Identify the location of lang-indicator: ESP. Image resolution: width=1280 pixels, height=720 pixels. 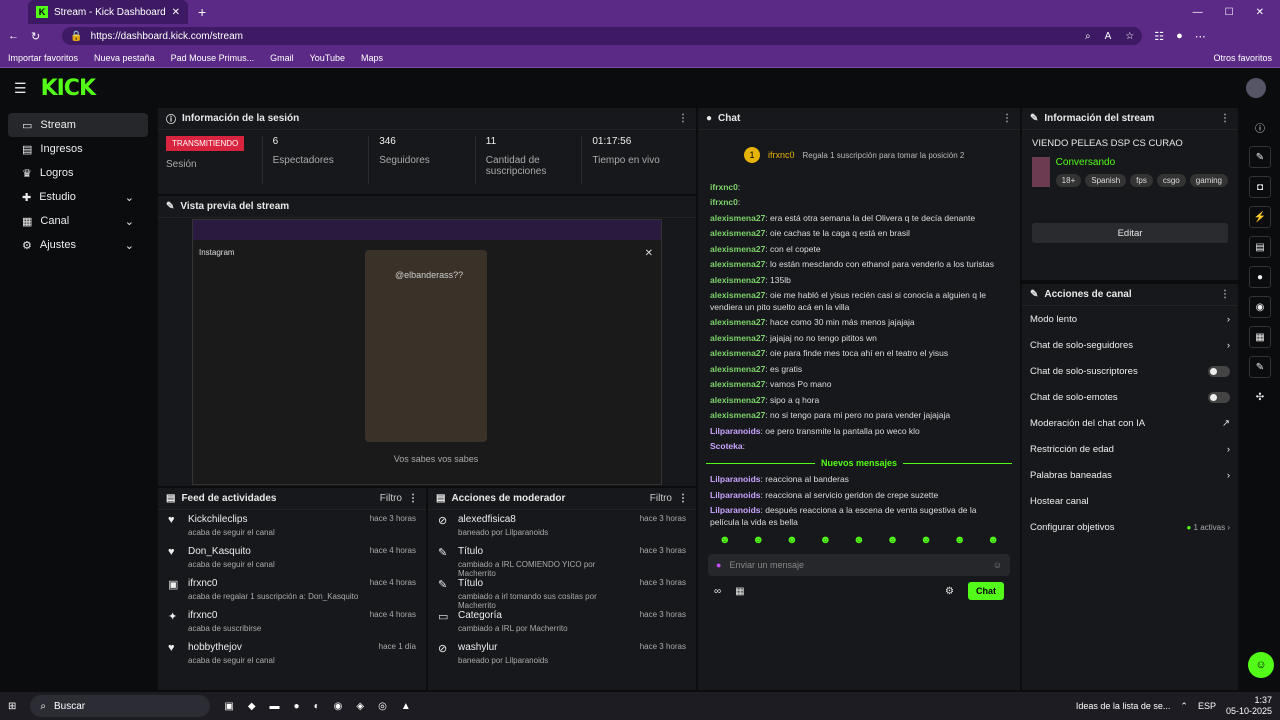
(1207, 706).